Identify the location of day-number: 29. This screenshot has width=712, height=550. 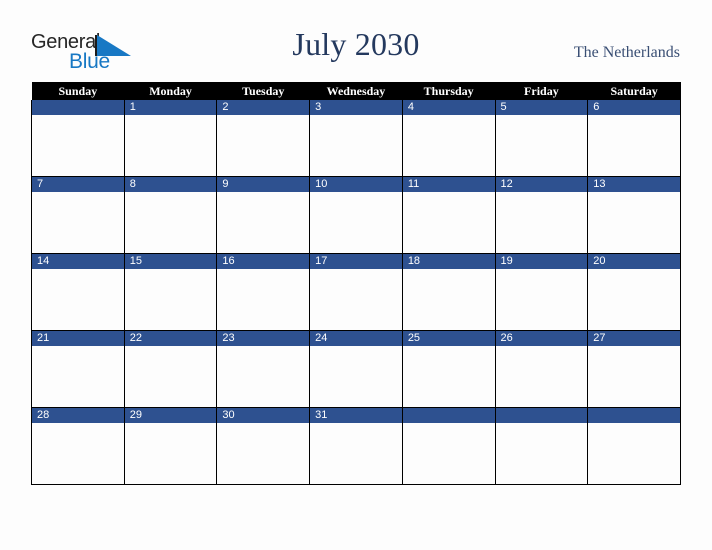
(170, 415).